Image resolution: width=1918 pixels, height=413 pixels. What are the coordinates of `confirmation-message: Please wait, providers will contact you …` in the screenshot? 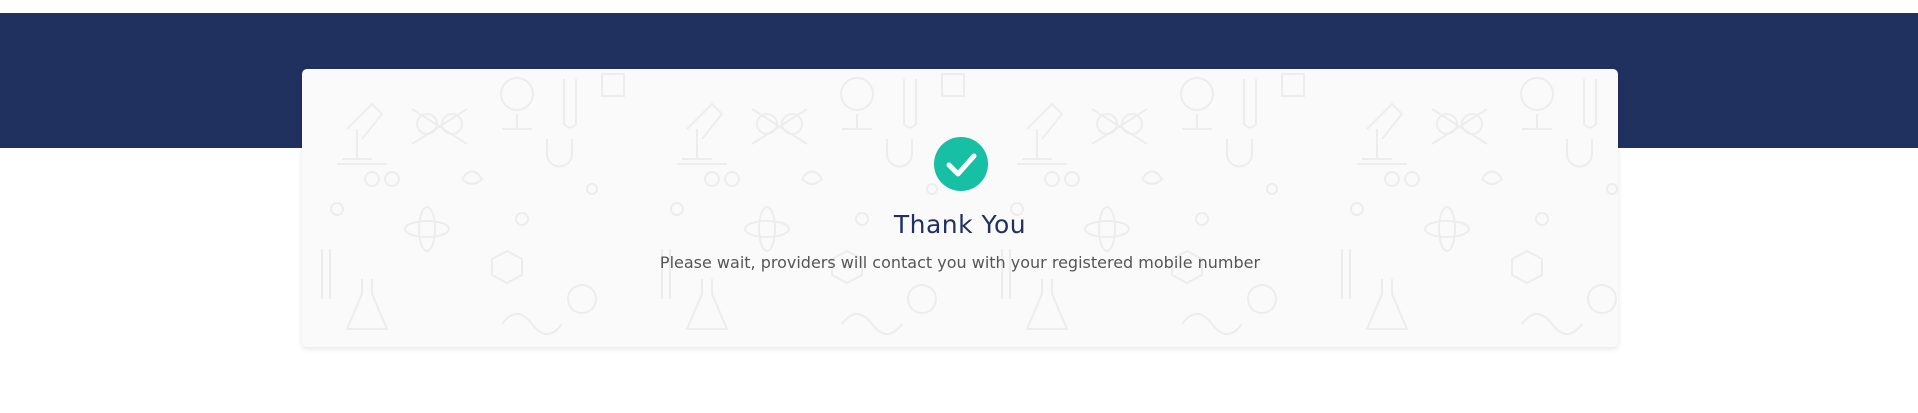 It's located at (960, 262).